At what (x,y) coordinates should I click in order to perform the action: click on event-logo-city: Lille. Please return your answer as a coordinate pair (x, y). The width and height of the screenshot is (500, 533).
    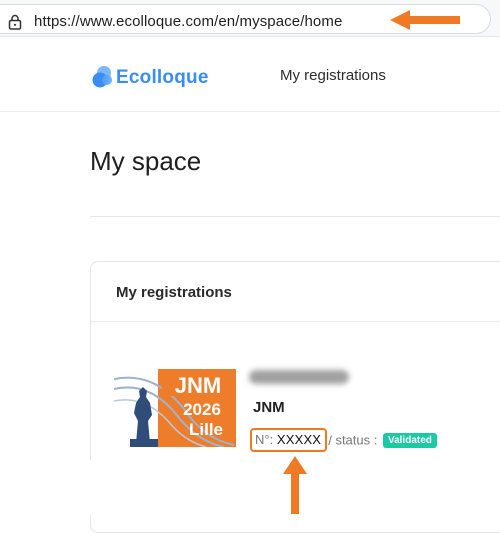
    Looking at the image, I should click on (206, 429).